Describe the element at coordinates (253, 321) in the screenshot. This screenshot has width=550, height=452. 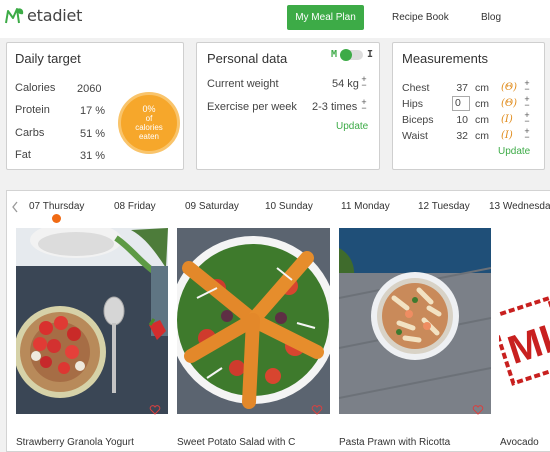
I see `recipe-image-sweet-potato-salad` at that location.